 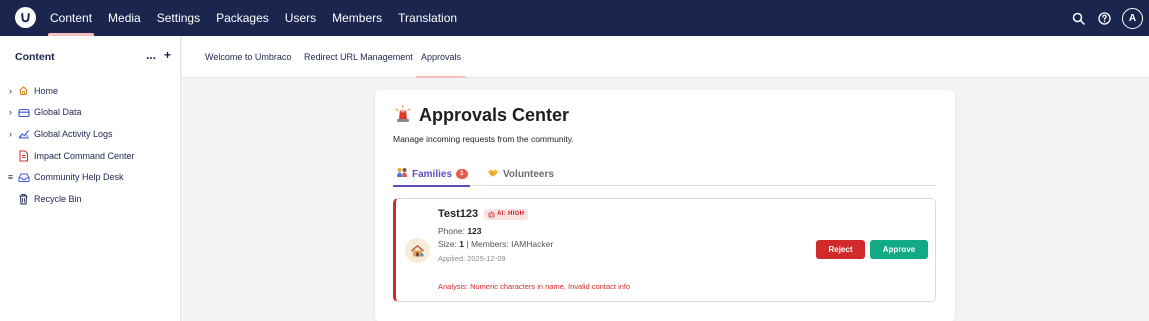 What do you see at coordinates (493, 174) in the screenshot?
I see `handshake-icon` at bounding box center [493, 174].